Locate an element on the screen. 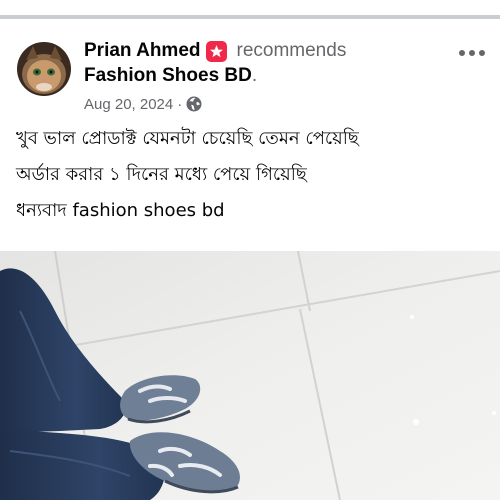 This screenshot has width=500, height=500. recommends-label: recommends is located at coordinates (291, 50).